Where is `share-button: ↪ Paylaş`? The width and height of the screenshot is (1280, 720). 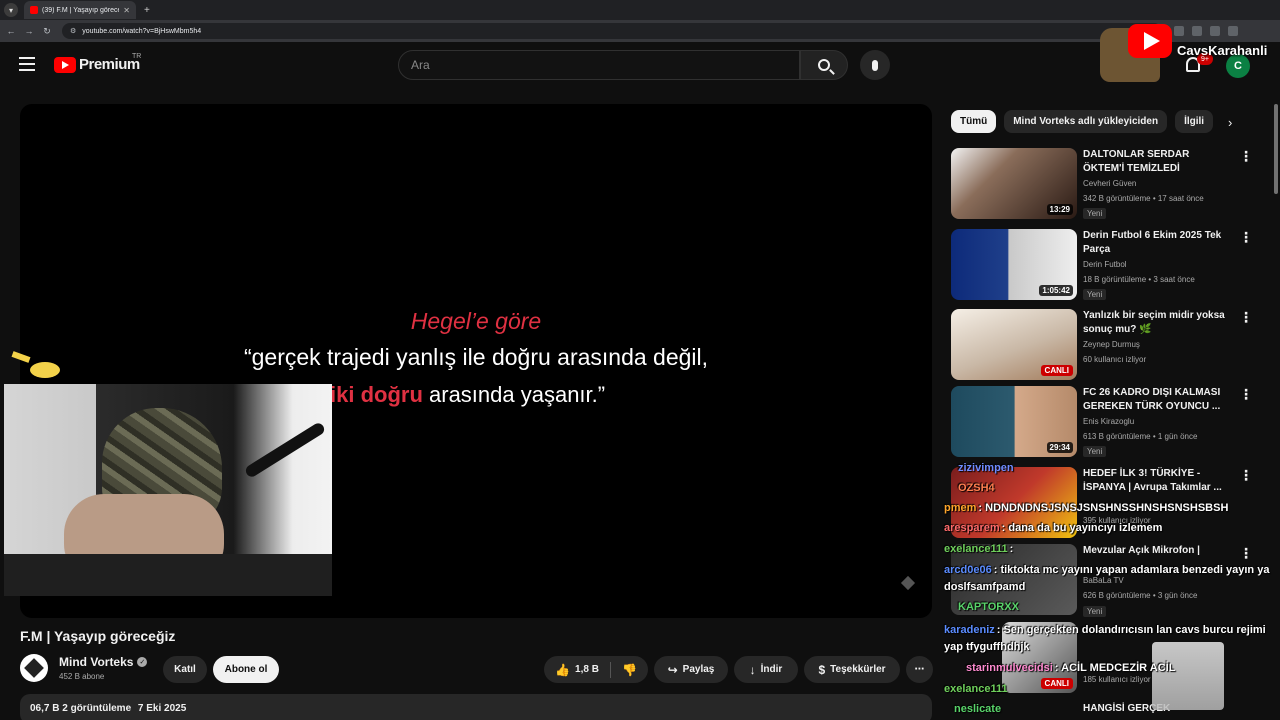
share-button: ↪ Paylaş is located at coordinates (691, 669).